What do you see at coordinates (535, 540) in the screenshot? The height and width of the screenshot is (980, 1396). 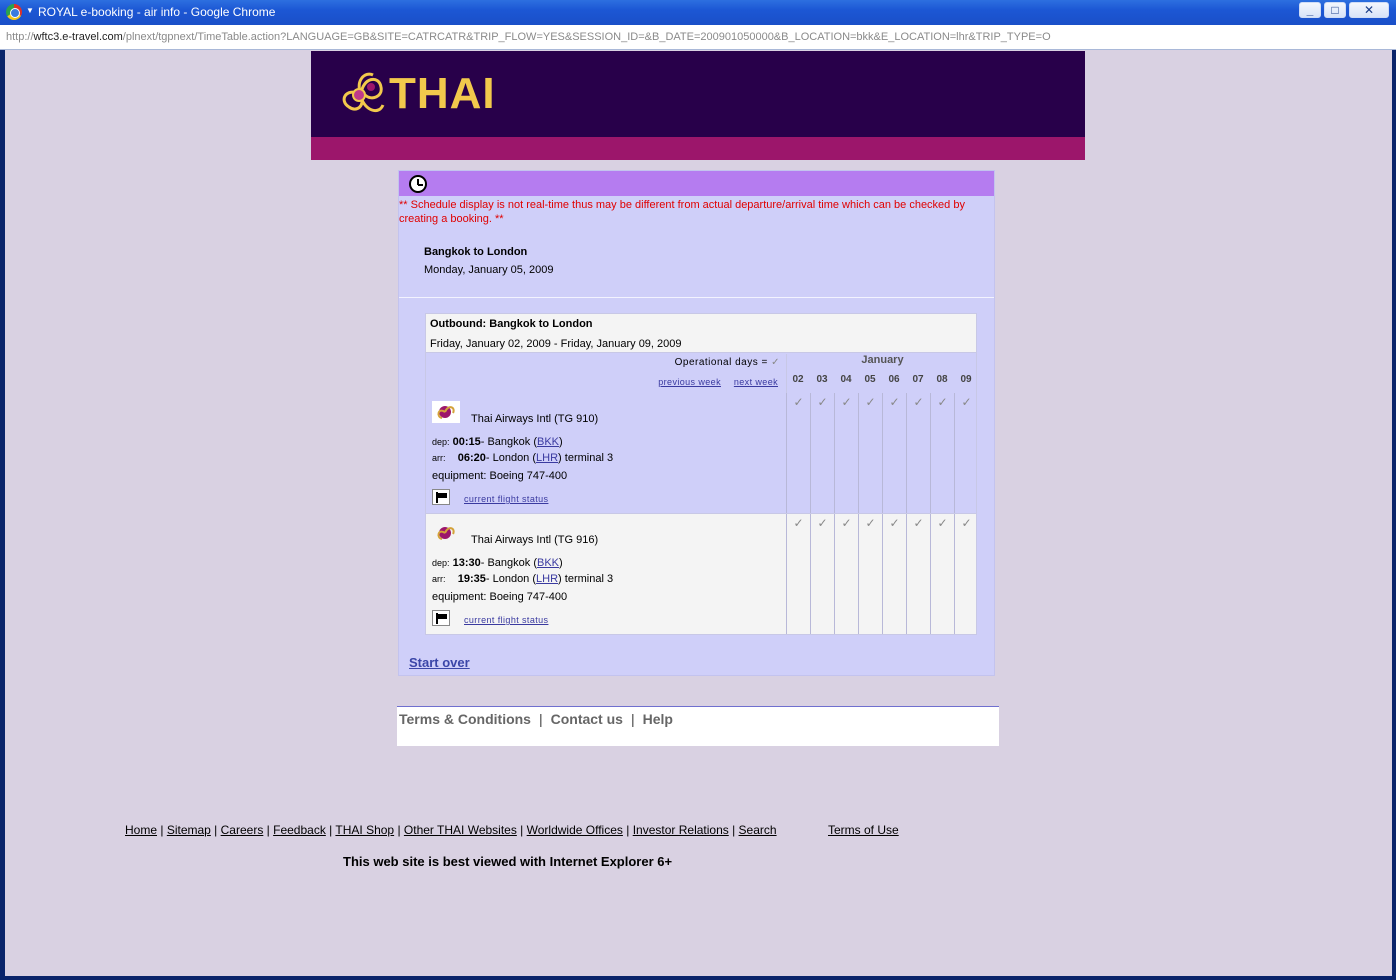 I see `airline-name: Thai Airways Intl (TG 916)` at bounding box center [535, 540].